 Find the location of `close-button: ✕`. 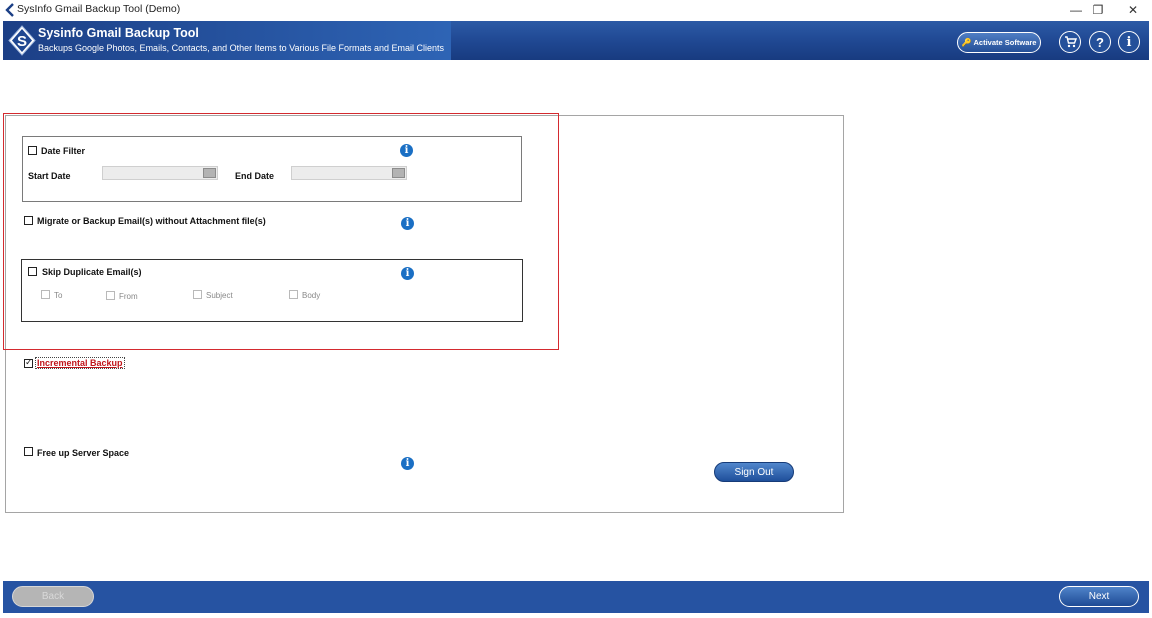

close-button: ✕ is located at coordinates (1133, 10).